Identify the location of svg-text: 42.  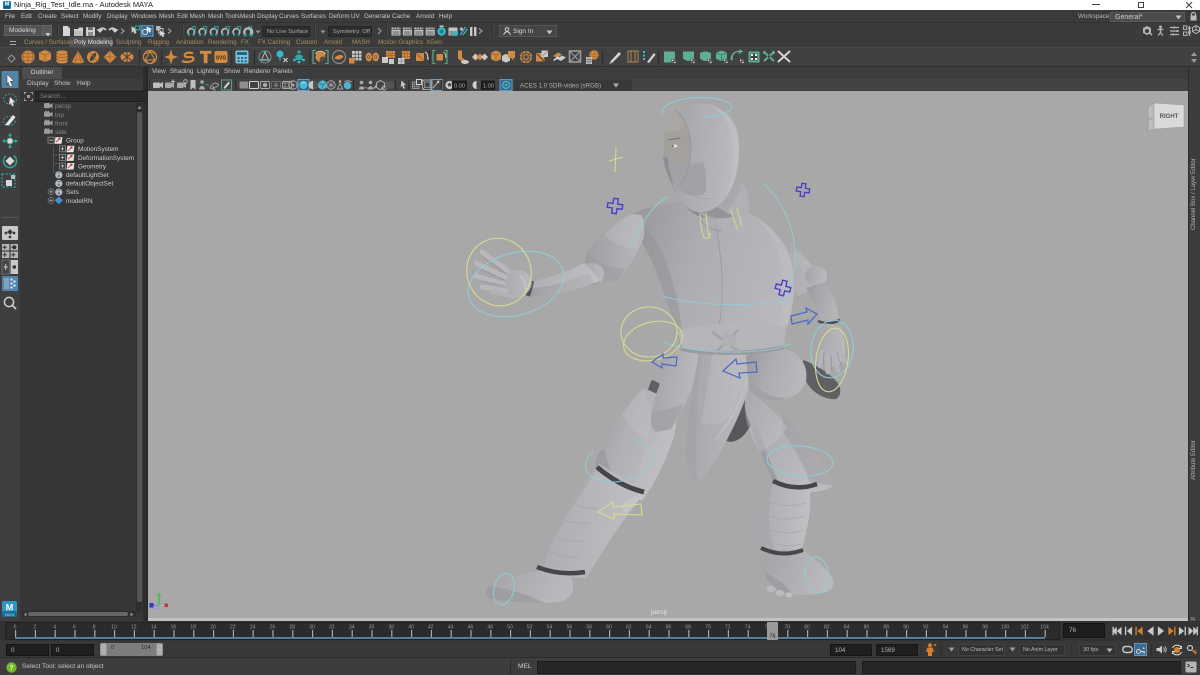
(431, 628).